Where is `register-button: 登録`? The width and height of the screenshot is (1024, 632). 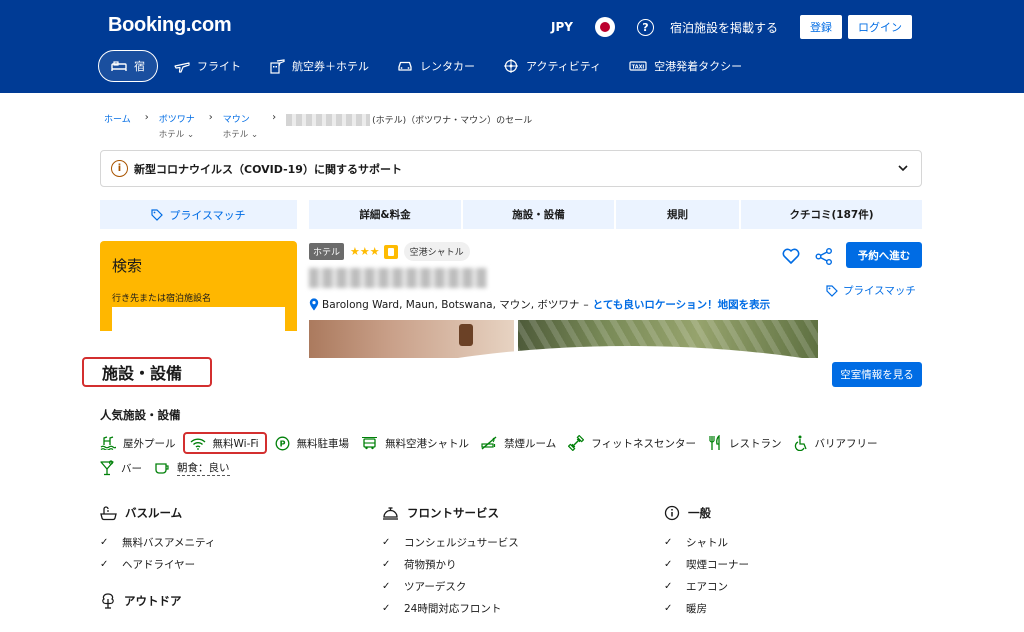 register-button: 登録 is located at coordinates (821, 27).